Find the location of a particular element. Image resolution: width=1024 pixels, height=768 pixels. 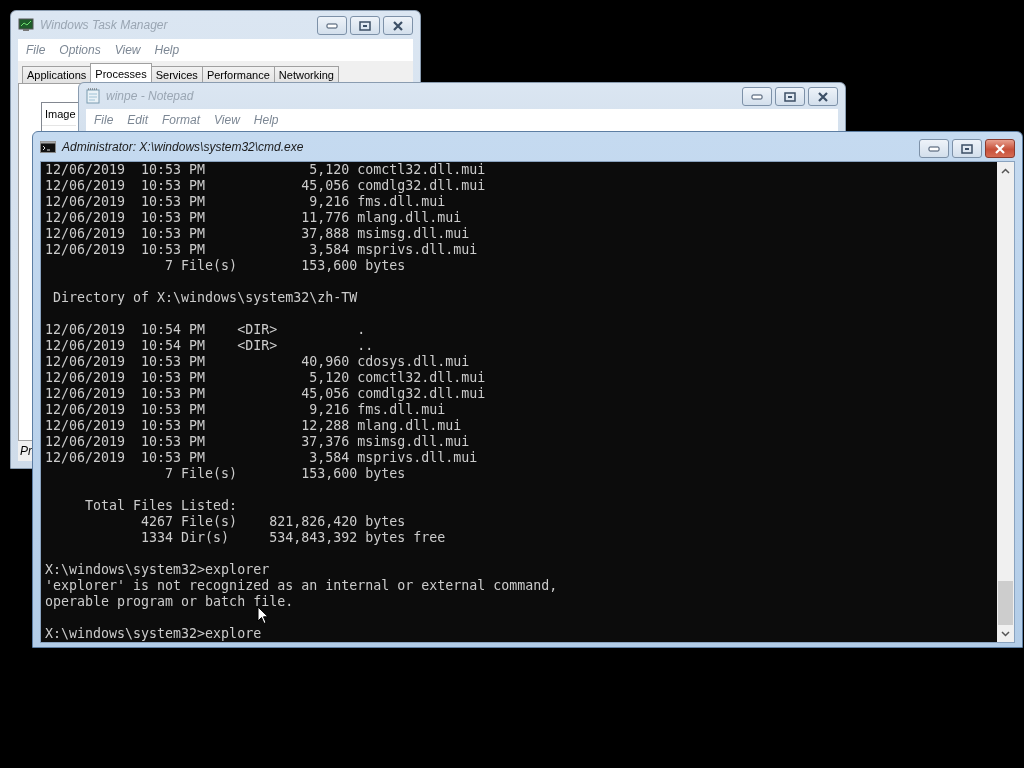

console-line: 12/06/2019 10:54 PM <DIR> .. is located at coordinates (210, 346).